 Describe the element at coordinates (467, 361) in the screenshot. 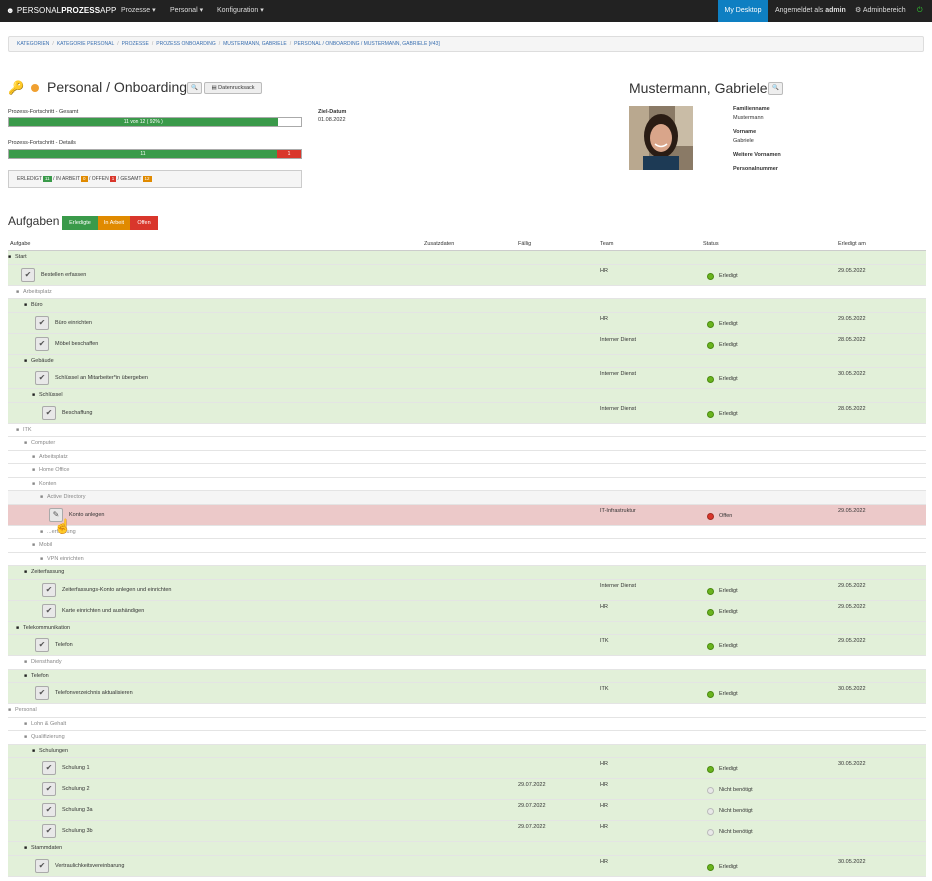

I see `folder-row: ■ Gebäude` at that location.